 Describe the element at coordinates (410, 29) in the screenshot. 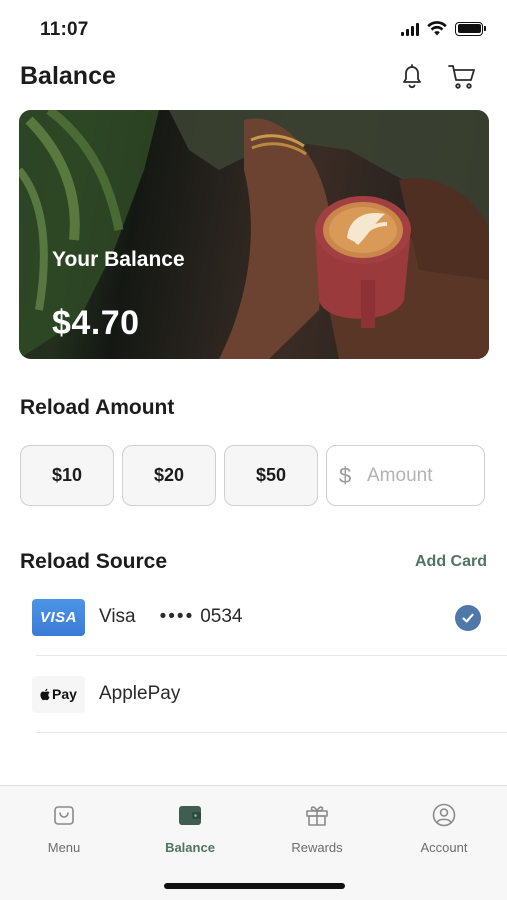

I see `signal-icon` at that location.